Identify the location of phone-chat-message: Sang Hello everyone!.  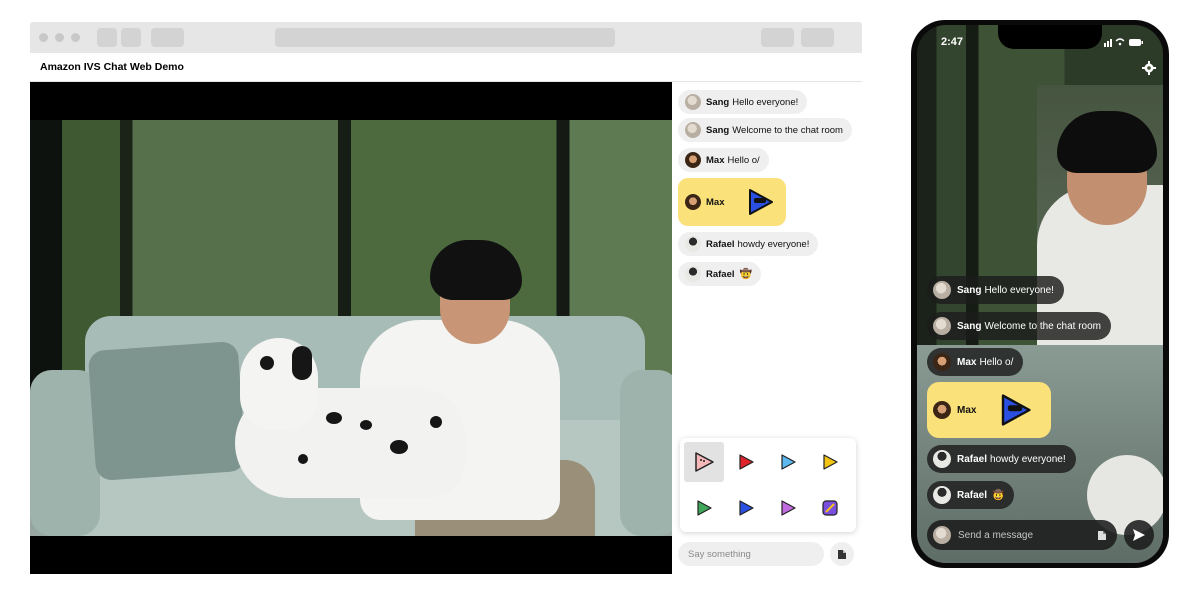
(995, 290).